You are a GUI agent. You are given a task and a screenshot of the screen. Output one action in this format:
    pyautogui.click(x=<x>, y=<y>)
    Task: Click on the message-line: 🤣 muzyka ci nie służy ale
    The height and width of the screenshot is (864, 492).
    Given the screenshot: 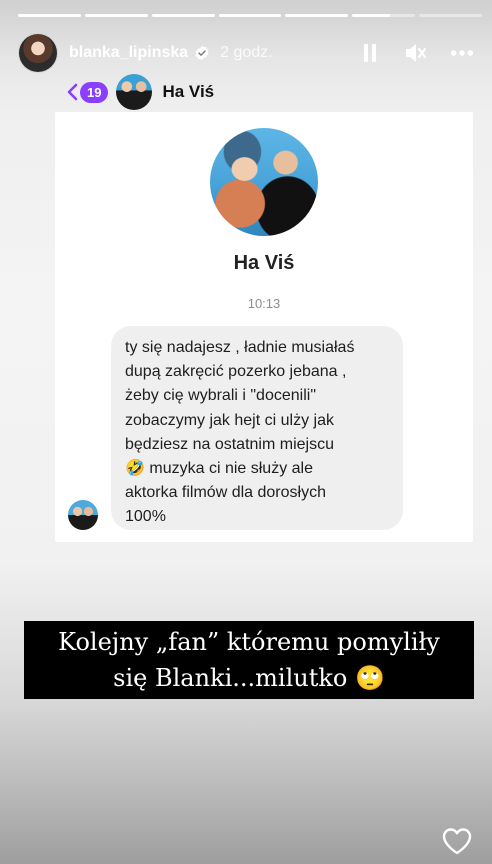 What is the action you would take?
    pyautogui.click(x=219, y=469)
    